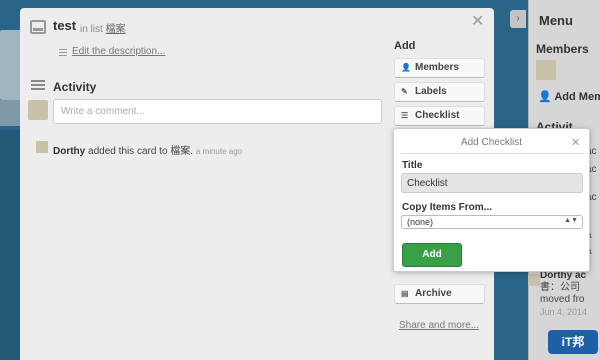 The image size is (600, 360). I want to click on card-icon, so click(38, 27).